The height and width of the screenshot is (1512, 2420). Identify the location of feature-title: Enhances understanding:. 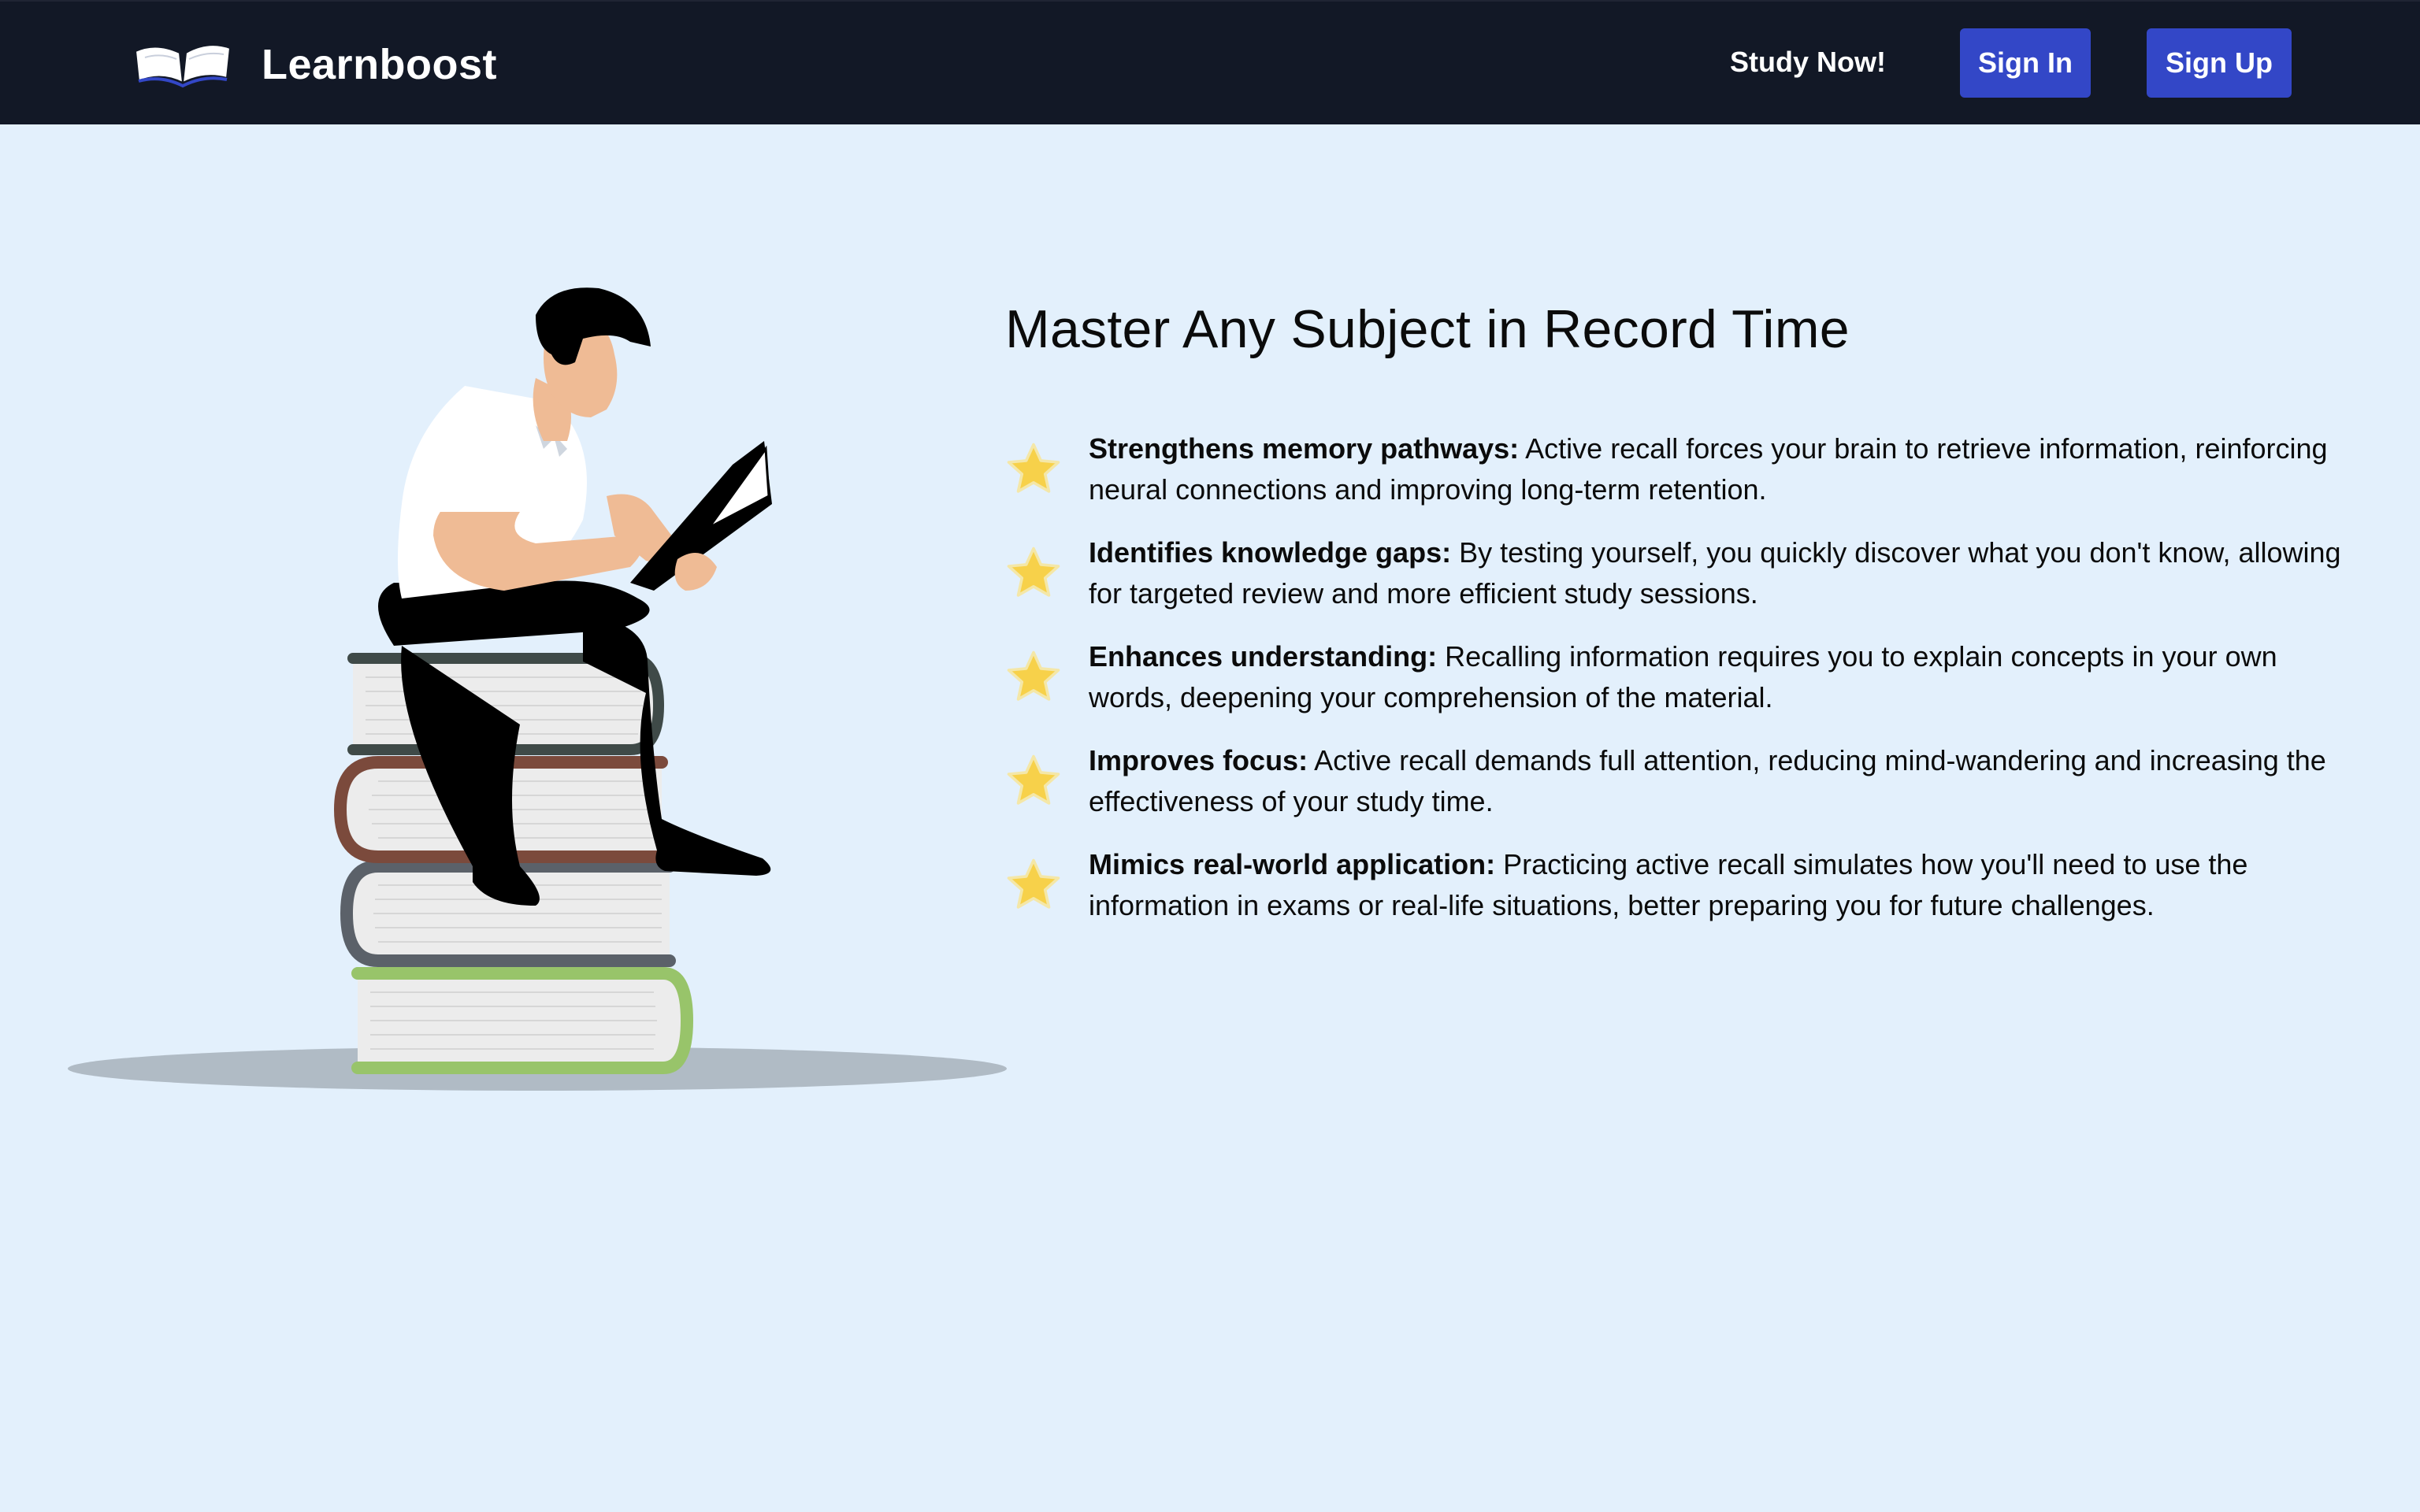
(1263, 656).